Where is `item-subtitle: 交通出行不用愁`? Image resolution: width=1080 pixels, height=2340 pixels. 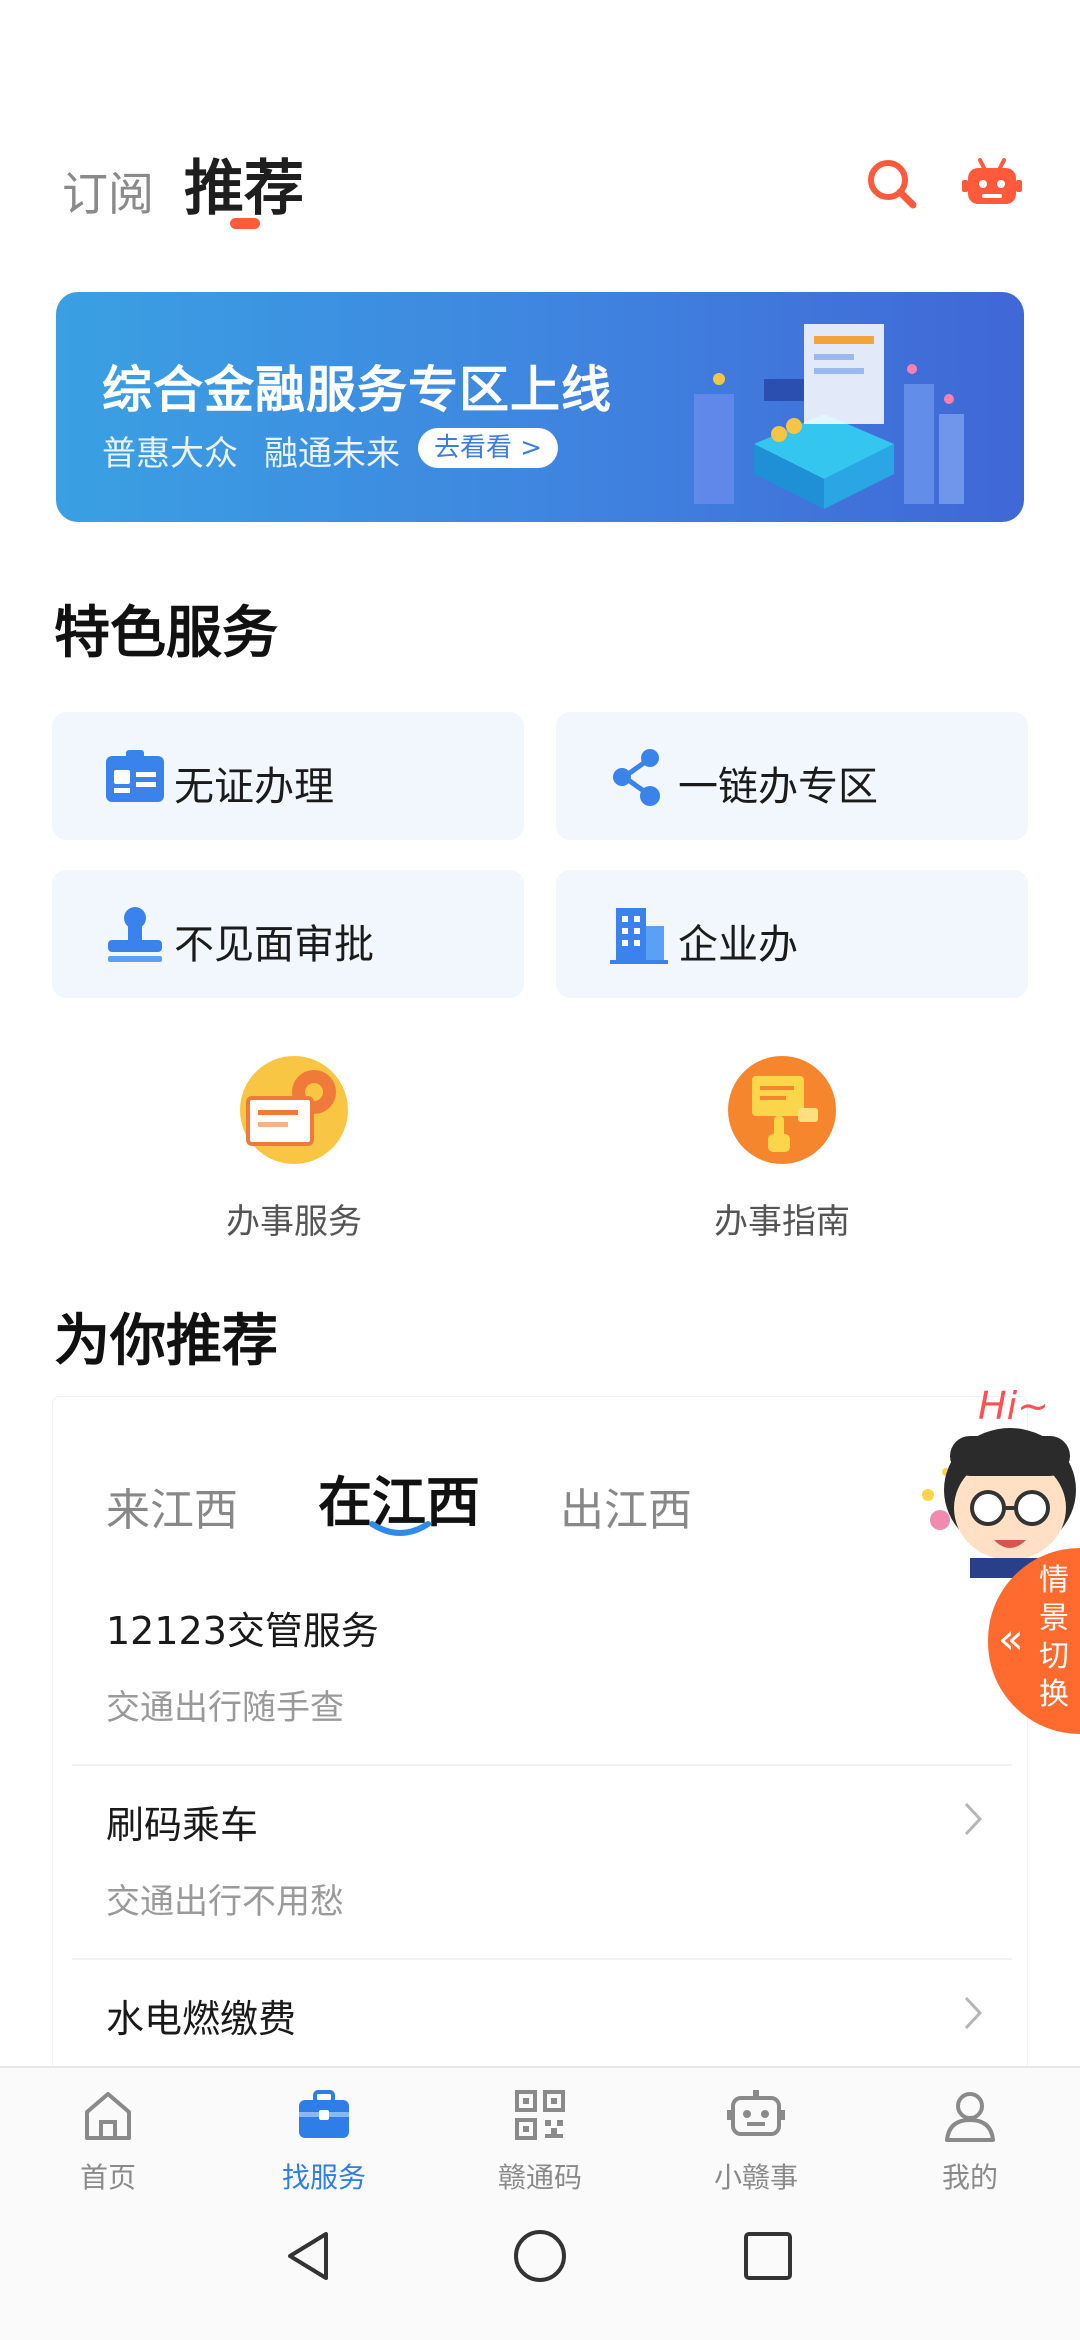
item-subtitle: 交通出行不用愁 is located at coordinates (225, 1902).